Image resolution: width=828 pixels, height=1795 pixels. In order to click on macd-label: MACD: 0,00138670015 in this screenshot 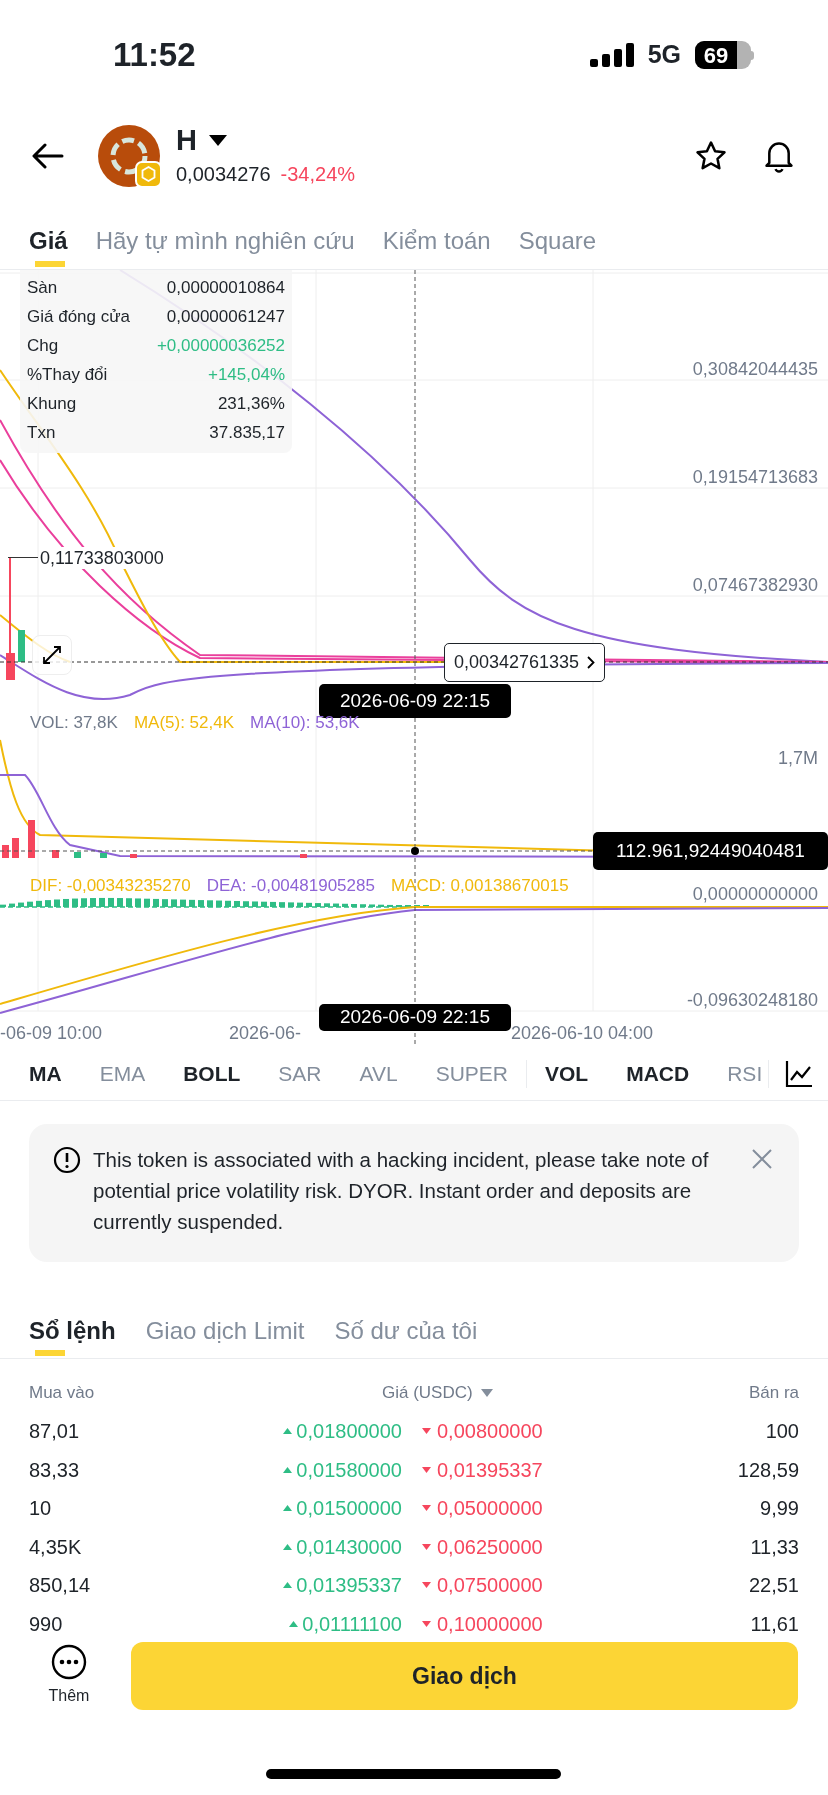, I will do `click(479, 886)`.